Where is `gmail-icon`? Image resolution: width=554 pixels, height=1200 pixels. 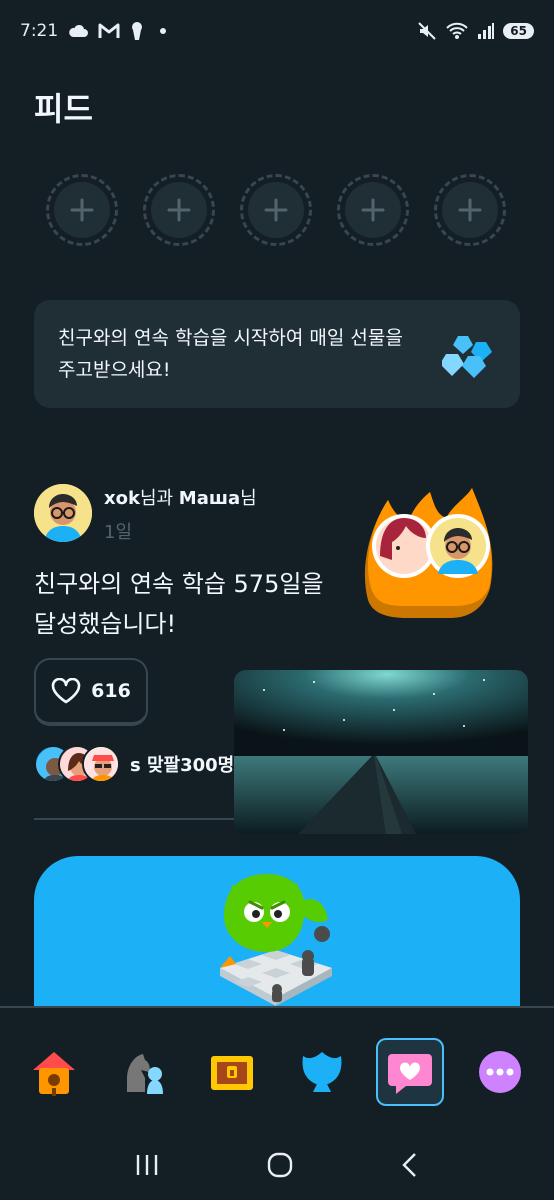 gmail-icon is located at coordinates (109, 30).